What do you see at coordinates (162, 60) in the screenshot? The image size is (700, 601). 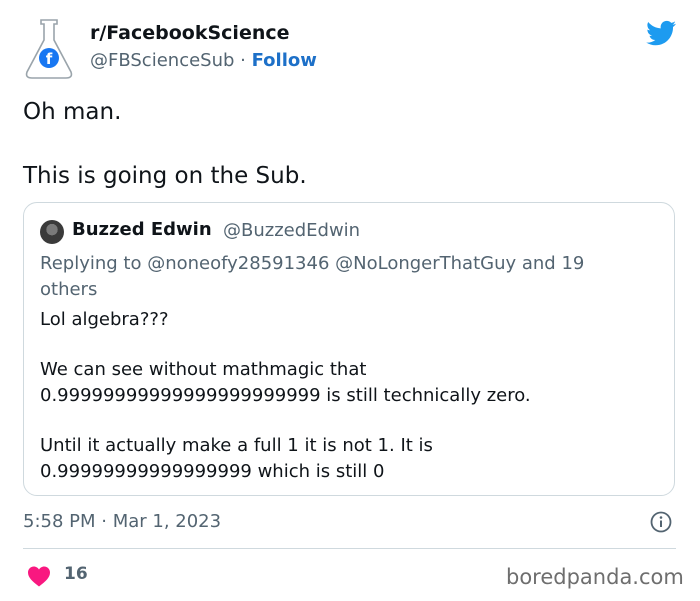 I see `account-handle: @FBScienceSub` at bounding box center [162, 60].